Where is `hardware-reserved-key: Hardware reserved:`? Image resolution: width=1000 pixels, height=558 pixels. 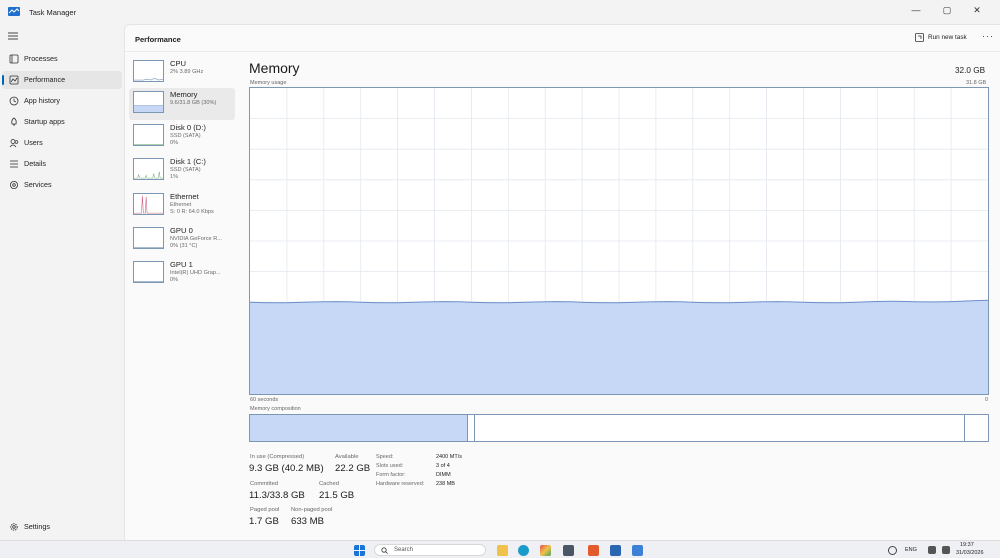 hardware-reserved-key: Hardware reserved: is located at coordinates (400, 484).